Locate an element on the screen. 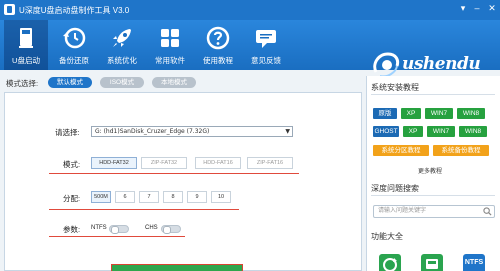 Image resolution: width=500 pixels, height=271 pixels. alloc-option-8: 8 is located at coordinates (173, 197).